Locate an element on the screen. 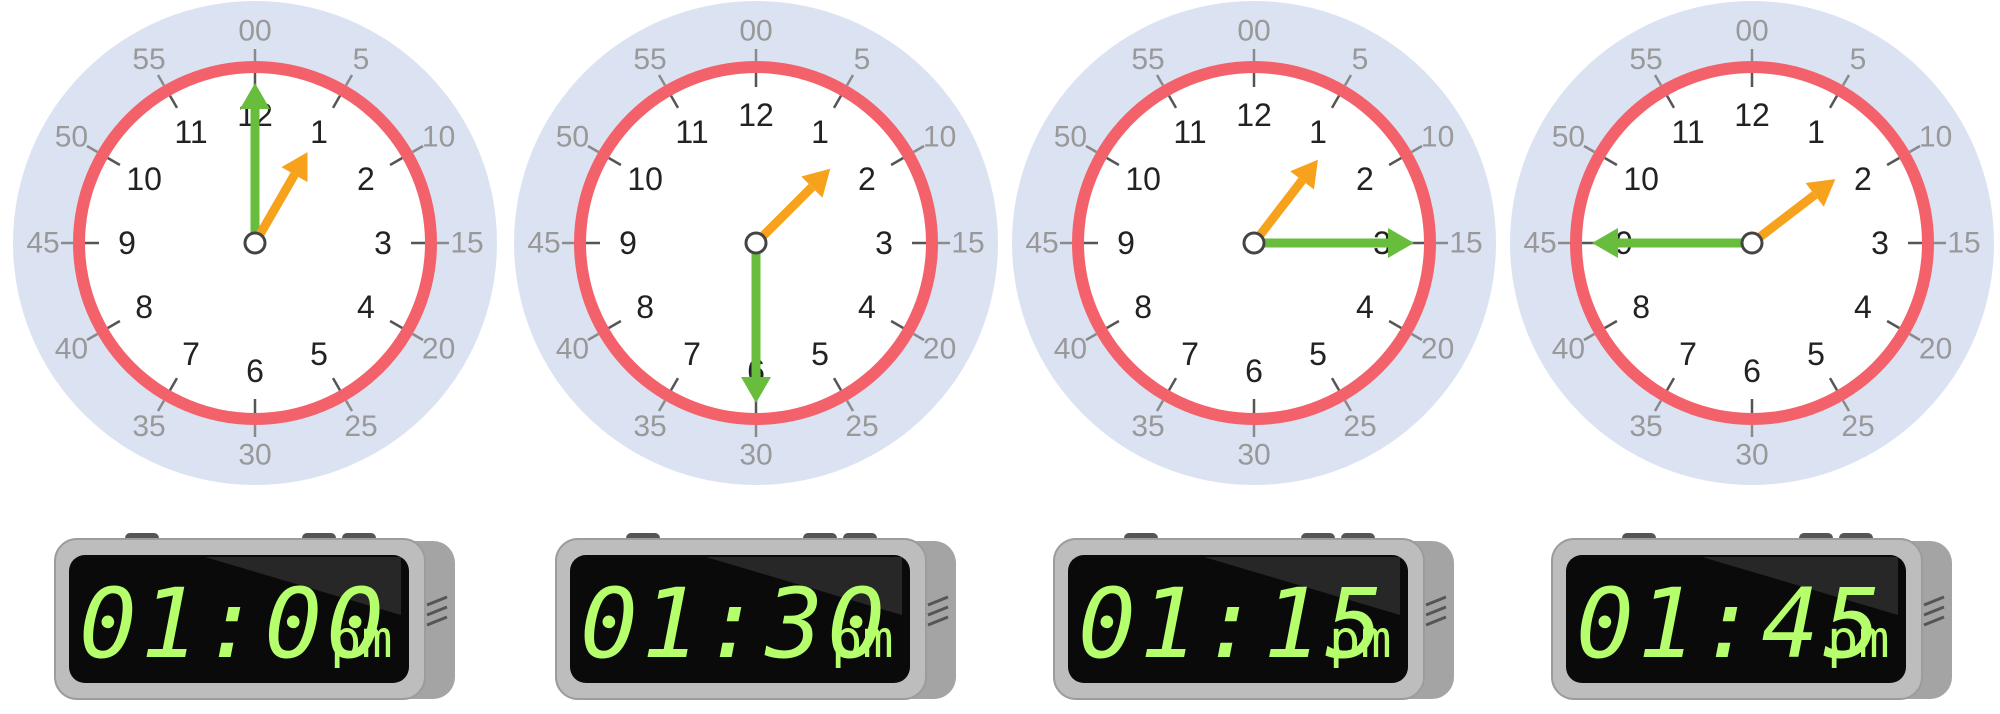 This screenshot has width=2000, height=714. digital-clock: 01:30pm is located at coordinates (755, 616).